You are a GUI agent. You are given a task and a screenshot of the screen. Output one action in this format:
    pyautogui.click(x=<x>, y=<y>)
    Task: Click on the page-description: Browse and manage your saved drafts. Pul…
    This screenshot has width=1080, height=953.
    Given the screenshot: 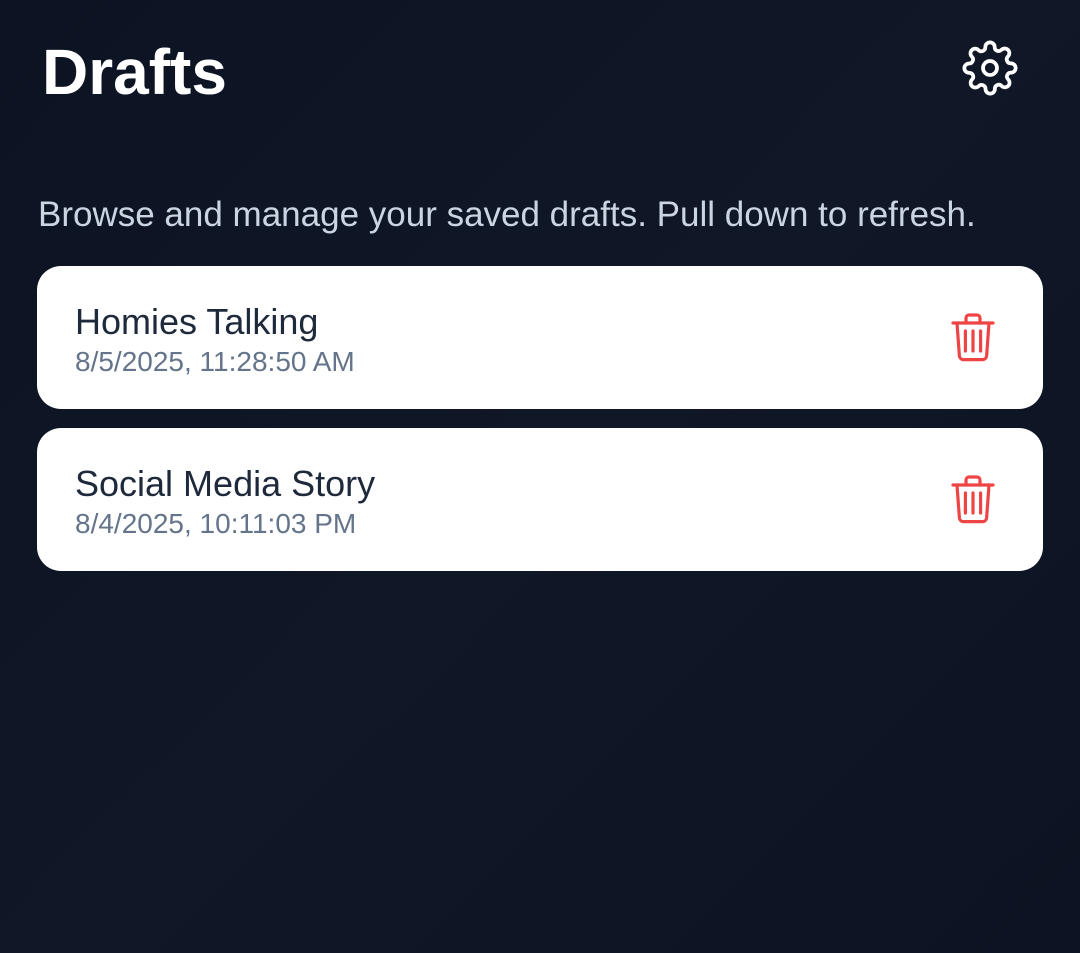 What is the action you would take?
    pyautogui.click(x=507, y=214)
    